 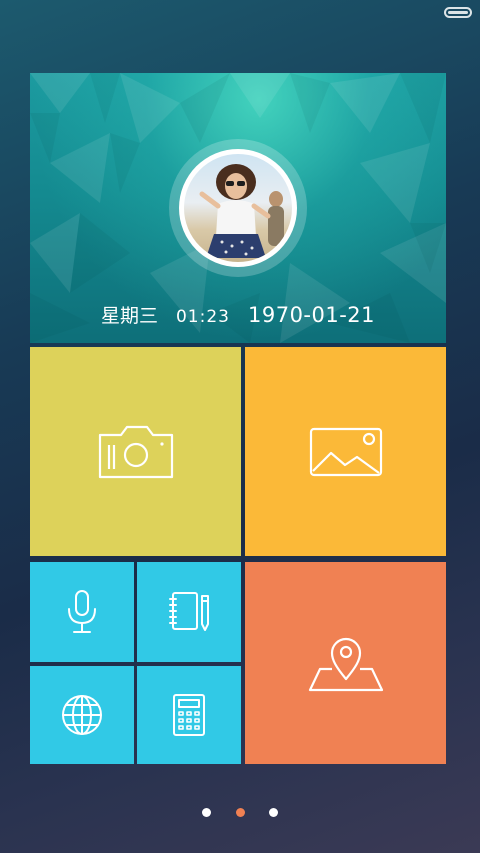 I want to click on recorder-tile, so click(x=82, y=612).